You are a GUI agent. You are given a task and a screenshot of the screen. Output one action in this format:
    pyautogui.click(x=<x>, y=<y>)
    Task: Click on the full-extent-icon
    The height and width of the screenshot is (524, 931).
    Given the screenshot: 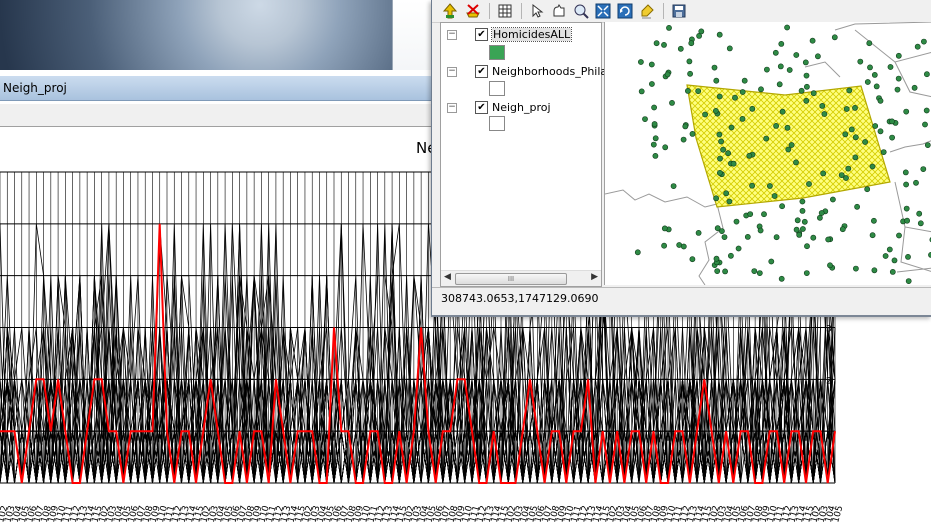 What is the action you would take?
    pyautogui.click(x=603, y=10)
    